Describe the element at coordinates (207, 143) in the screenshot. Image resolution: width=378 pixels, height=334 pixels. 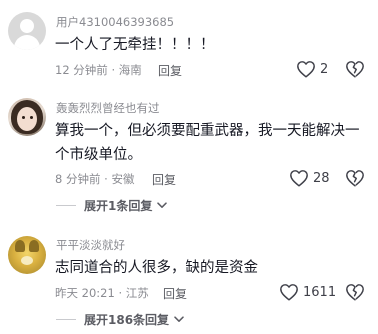
I see `comment-text: 算我一个，但必须要配重武器，我一天能解决一个市级单位。` at that location.